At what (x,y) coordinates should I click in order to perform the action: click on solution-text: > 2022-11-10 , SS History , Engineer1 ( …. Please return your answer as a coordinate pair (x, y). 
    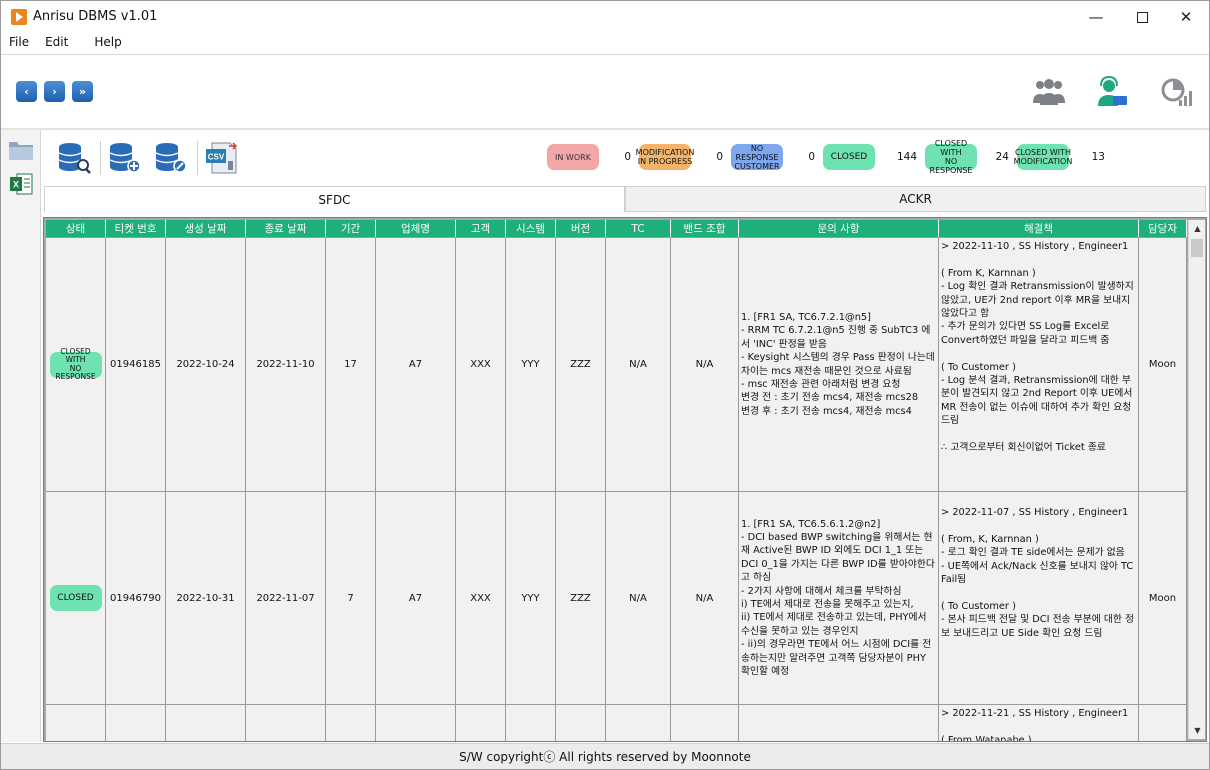
    Looking at the image, I should click on (1039, 364).